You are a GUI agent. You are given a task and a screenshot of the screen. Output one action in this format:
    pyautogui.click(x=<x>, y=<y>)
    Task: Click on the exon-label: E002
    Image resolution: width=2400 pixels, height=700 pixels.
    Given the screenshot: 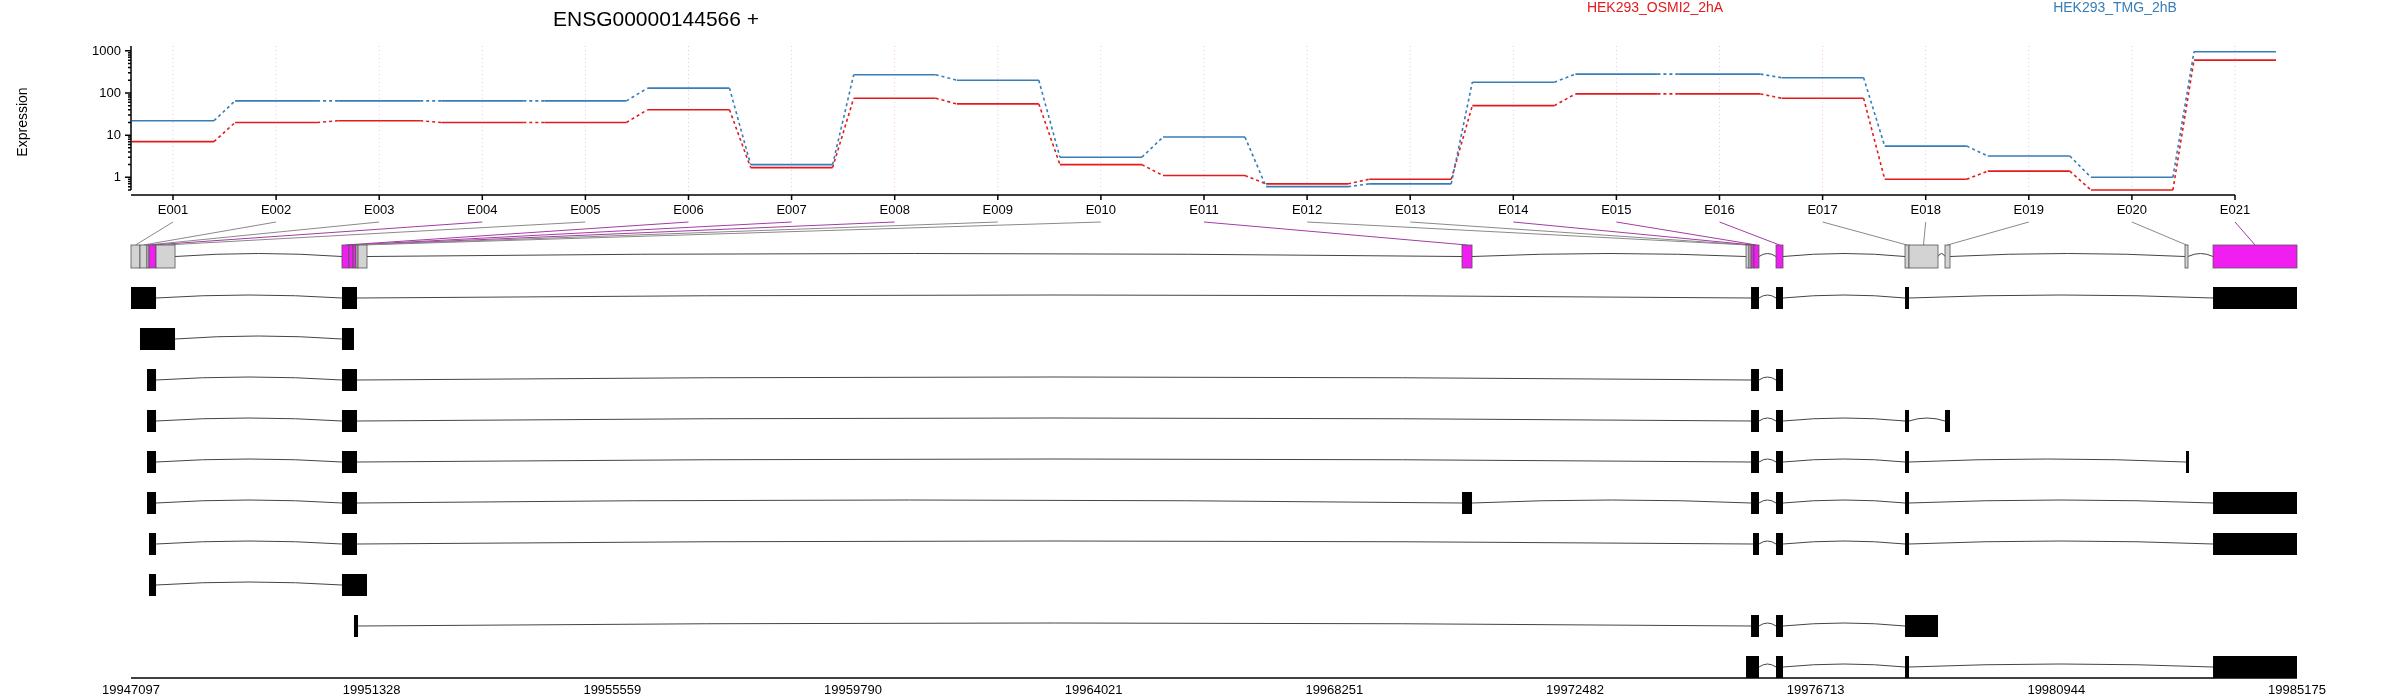 What is the action you would take?
    pyautogui.click(x=276, y=209)
    